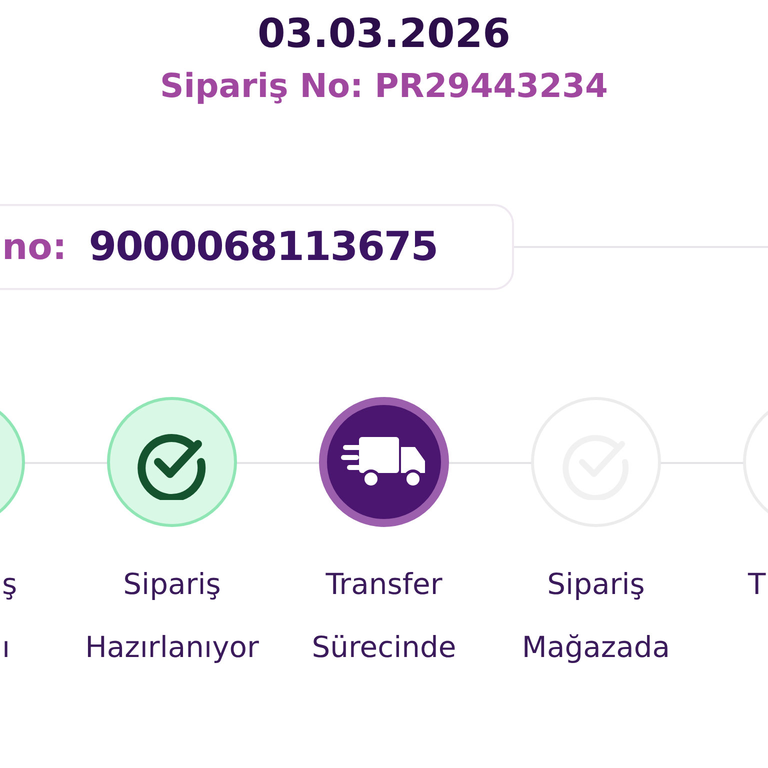  I want to click on step-label: T, so click(757, 584).